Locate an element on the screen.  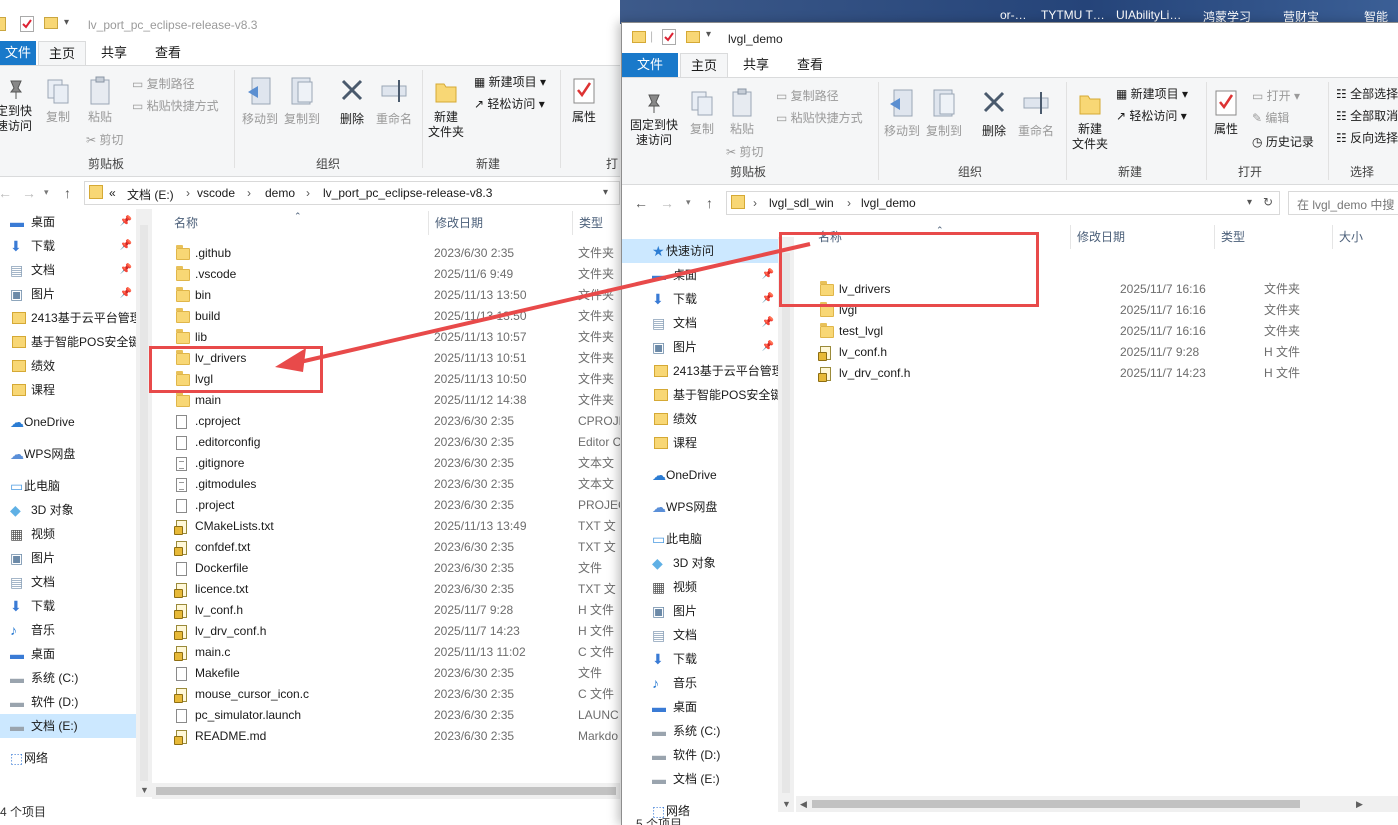
arrow-head is located at coordinates (290, 360).